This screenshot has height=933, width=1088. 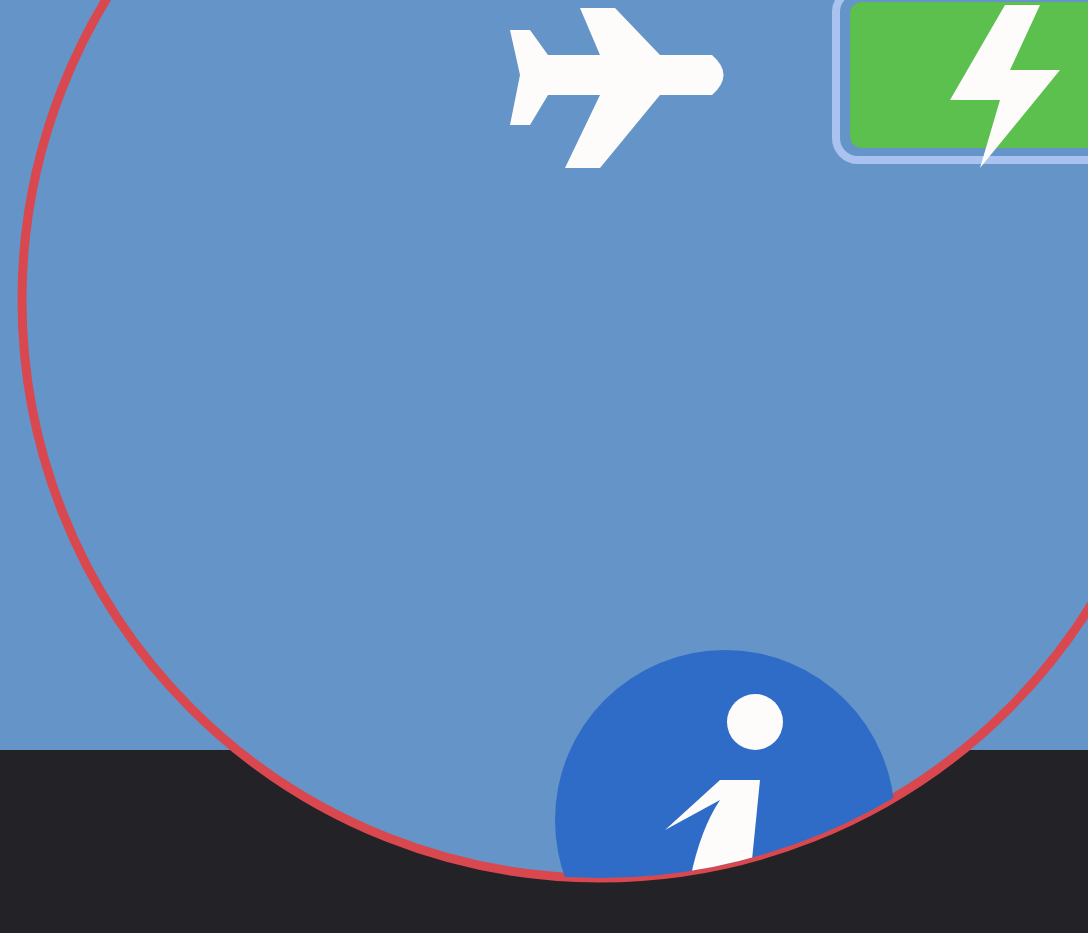 I want to click on airplane-icon, so click(x=617, y=88).